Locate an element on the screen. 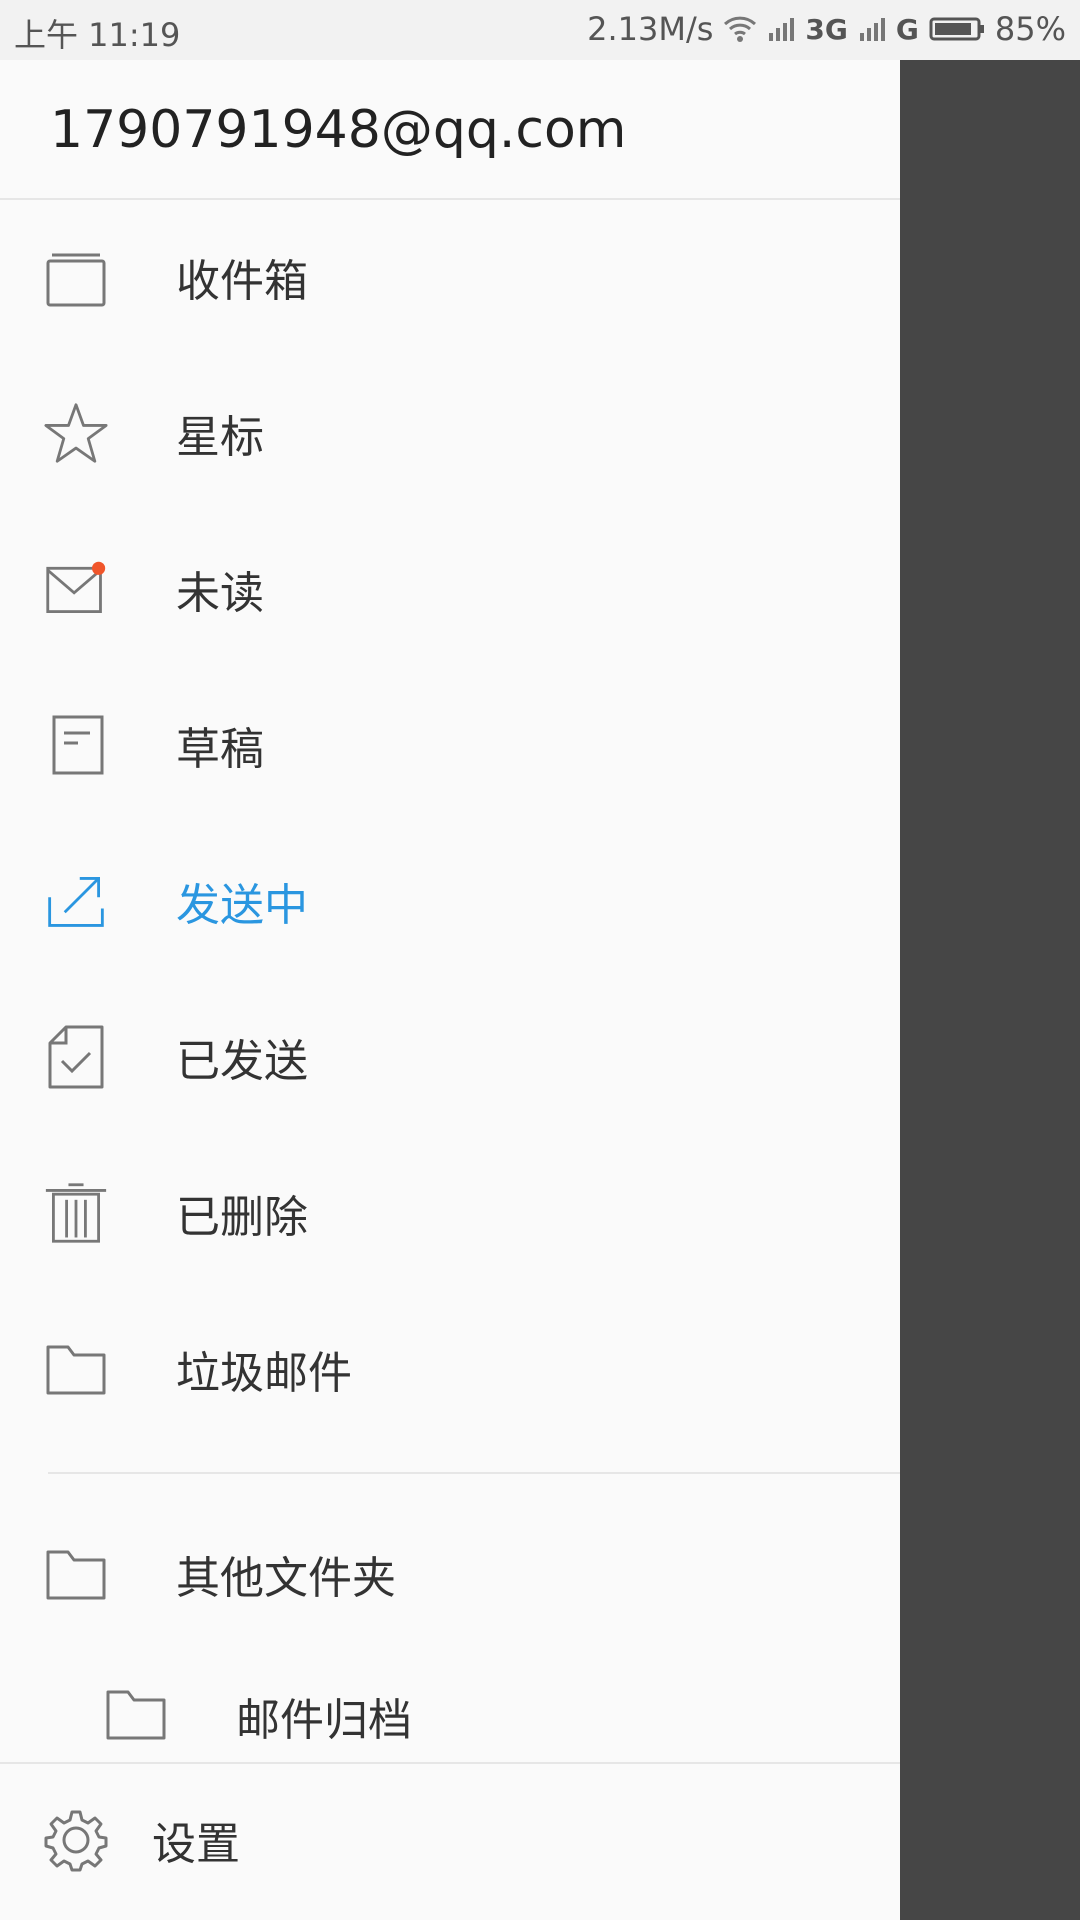 This screenshot has height=1920, width=1080. status-right: 2.13M/s 3G G 85% is located at coordinates (826, 29).